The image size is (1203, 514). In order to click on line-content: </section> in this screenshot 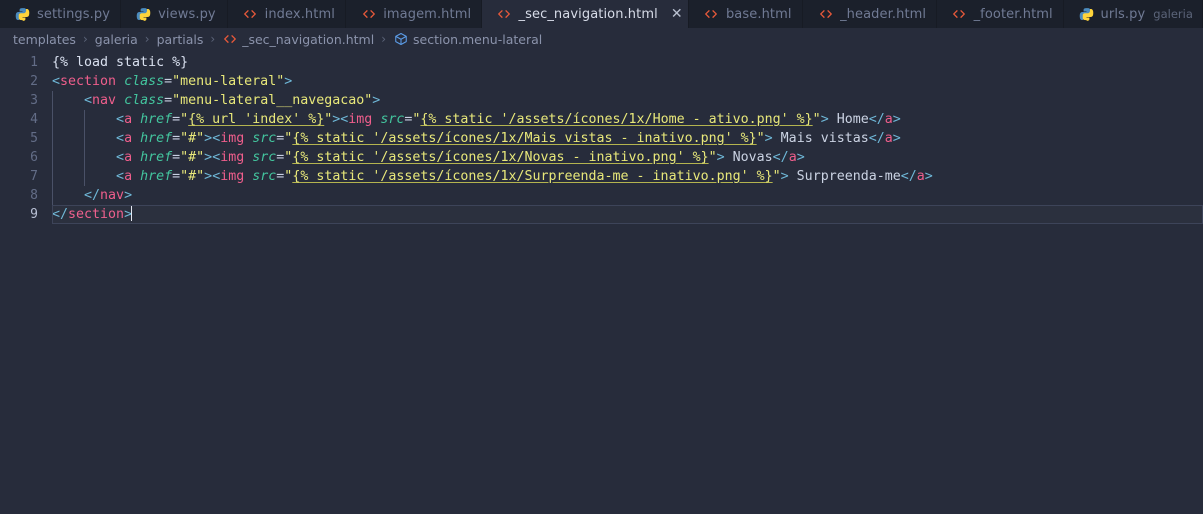, I will do `click(627, 214)`.